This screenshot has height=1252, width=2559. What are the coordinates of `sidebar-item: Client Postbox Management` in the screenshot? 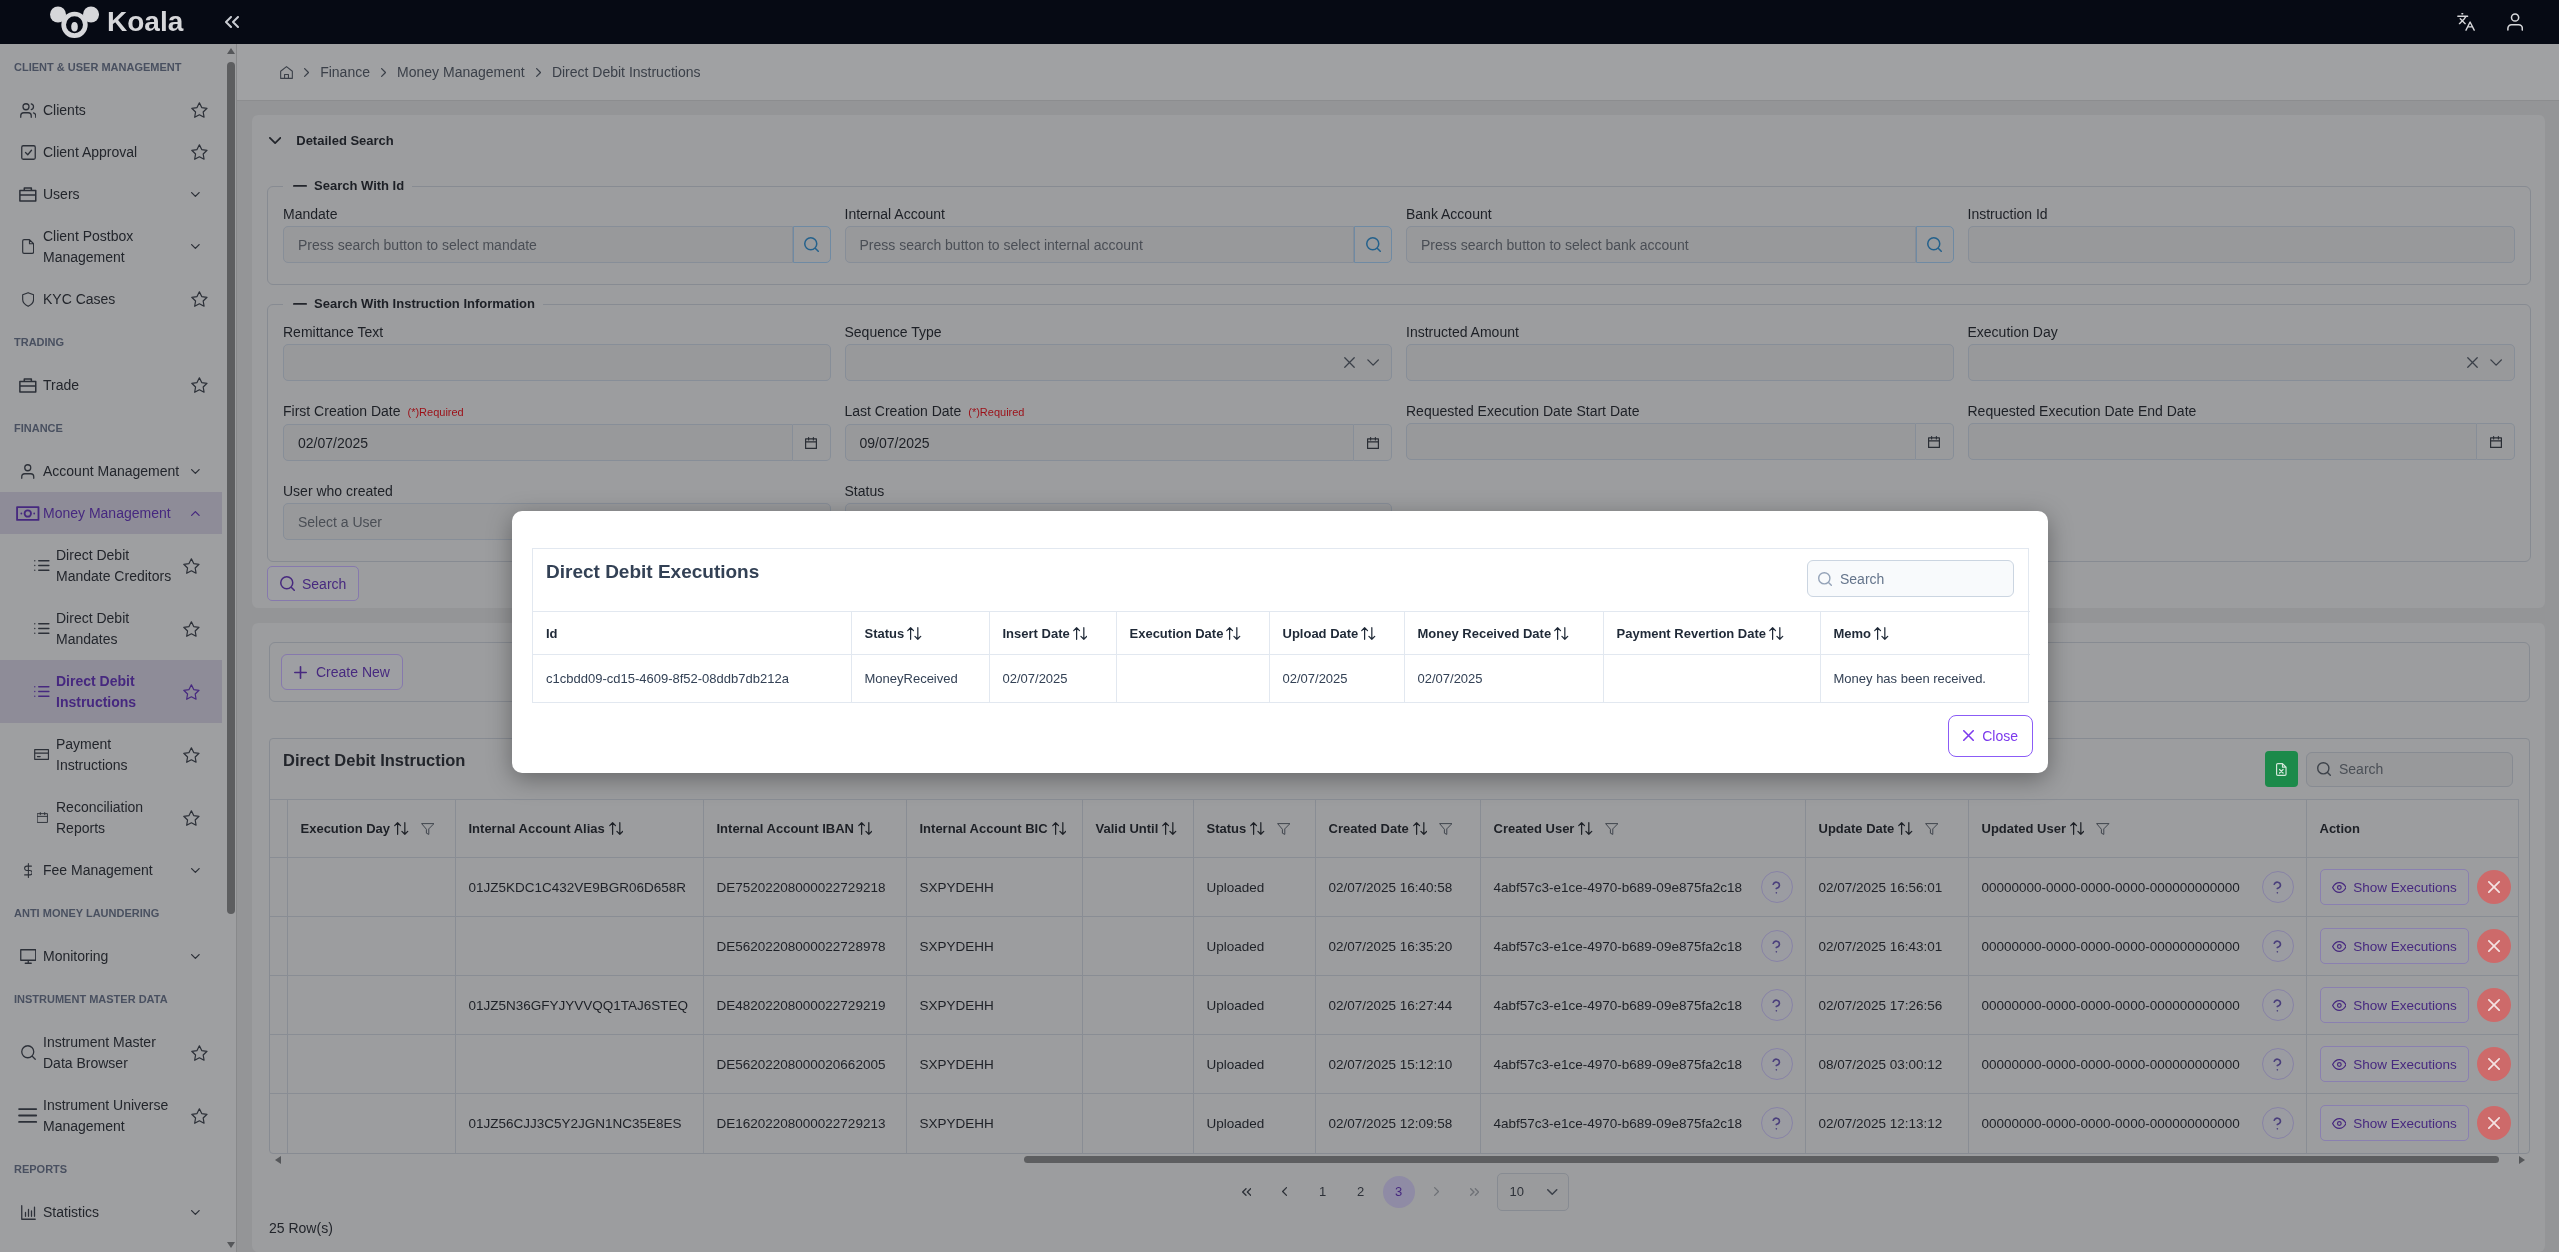 It's located at (111, 246).